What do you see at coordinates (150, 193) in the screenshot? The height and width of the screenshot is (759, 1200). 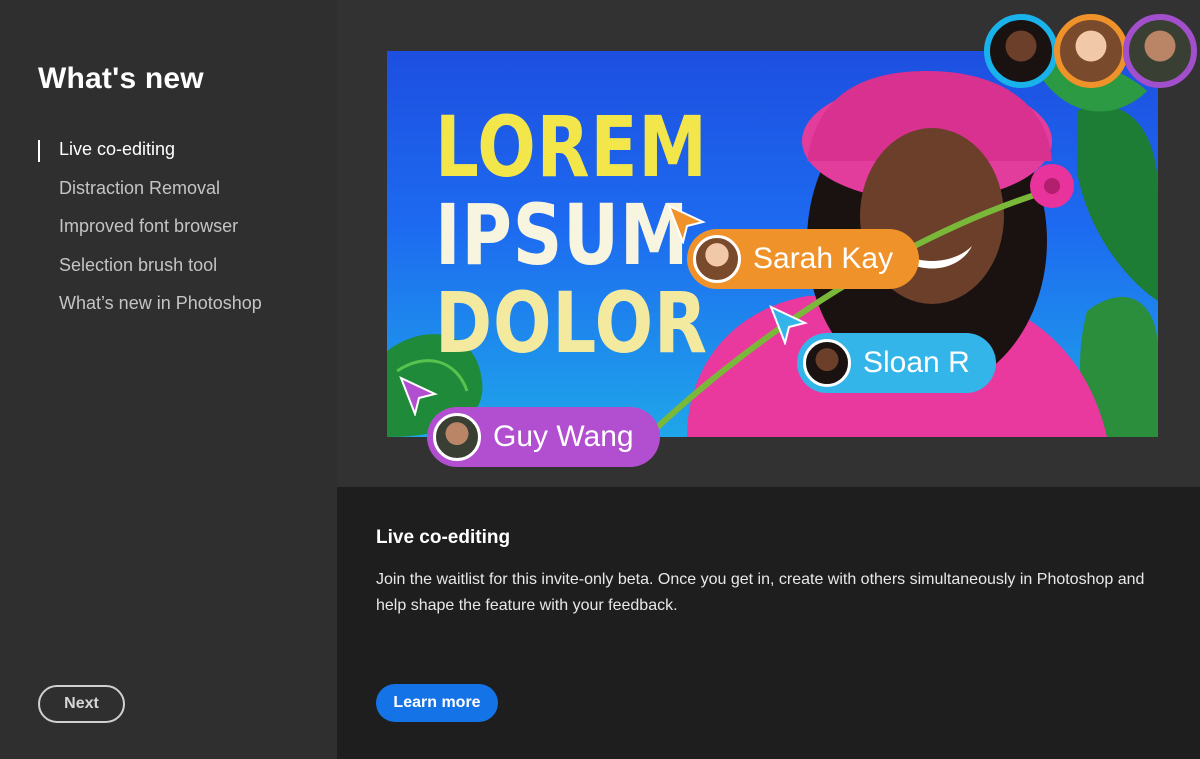 I see `nav-item-distraction-removal: Distraction Removal` at bounding box center [150, 193].